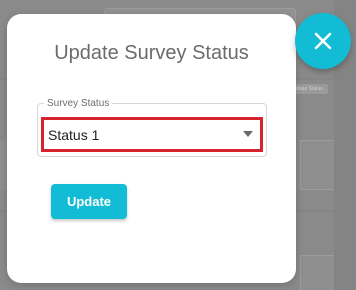  Describe the element at coordinates (78, 103) in the screenshot. I see `survey-status-label: Survey Status` at that location.